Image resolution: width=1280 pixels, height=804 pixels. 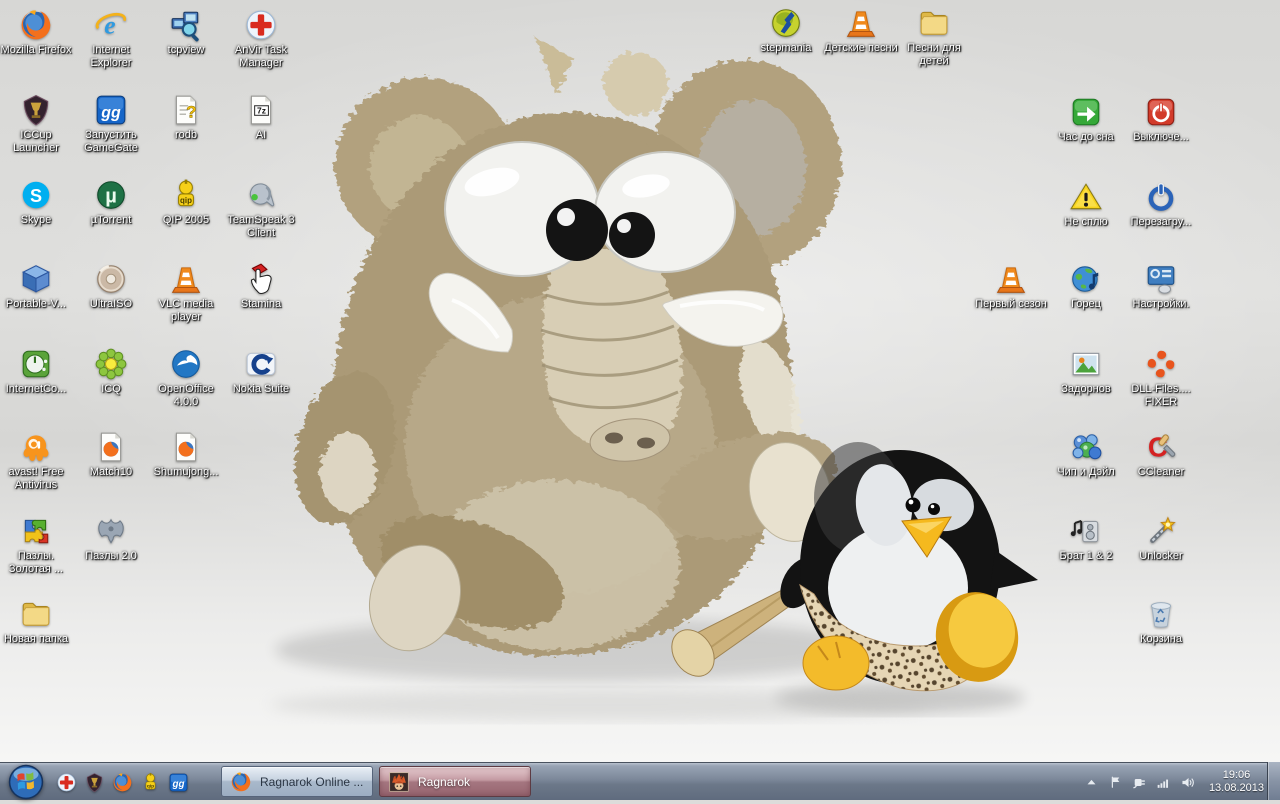 What do you see at coordinates (1161, 614) in the screenshot?
I see `recyclebin-icon` at bounding box center [1161, 614].